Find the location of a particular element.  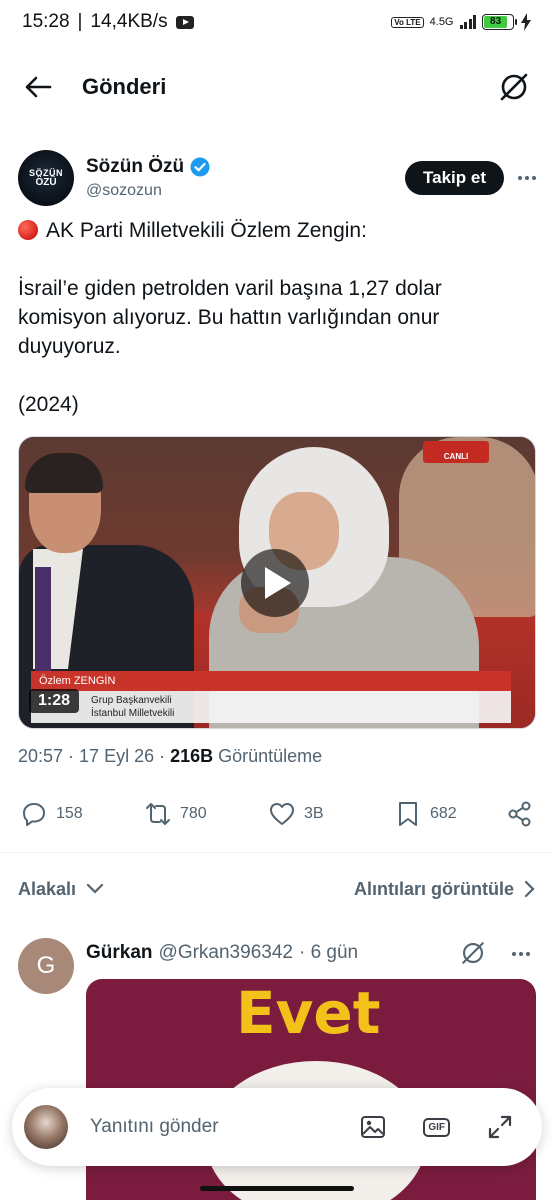

back-arrow-icon is located at coordinates (38, 87).